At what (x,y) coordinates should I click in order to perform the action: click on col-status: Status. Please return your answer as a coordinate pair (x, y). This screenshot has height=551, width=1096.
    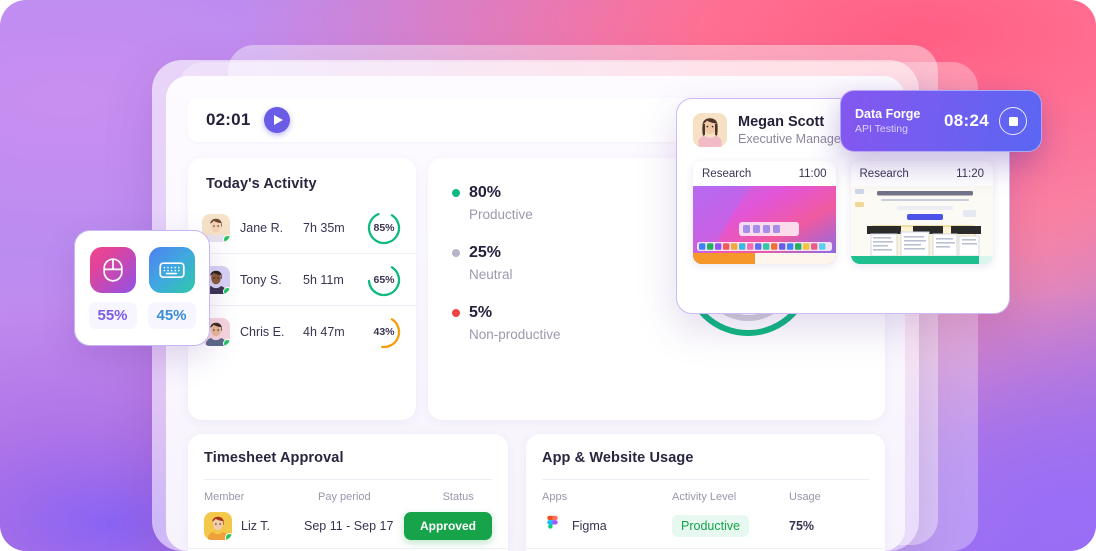
    Looking at the image, I should click on (458, 497).